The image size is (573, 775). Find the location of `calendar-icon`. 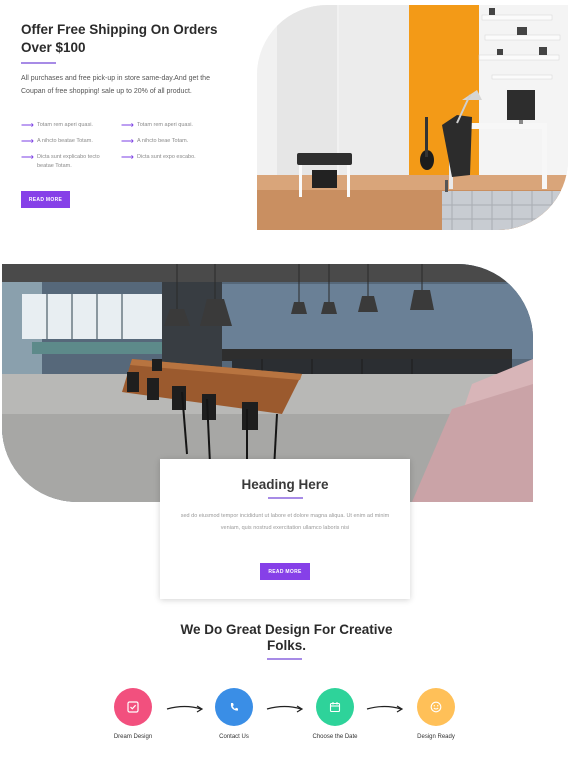

calendar-icon is located at coordinates (335, 707).